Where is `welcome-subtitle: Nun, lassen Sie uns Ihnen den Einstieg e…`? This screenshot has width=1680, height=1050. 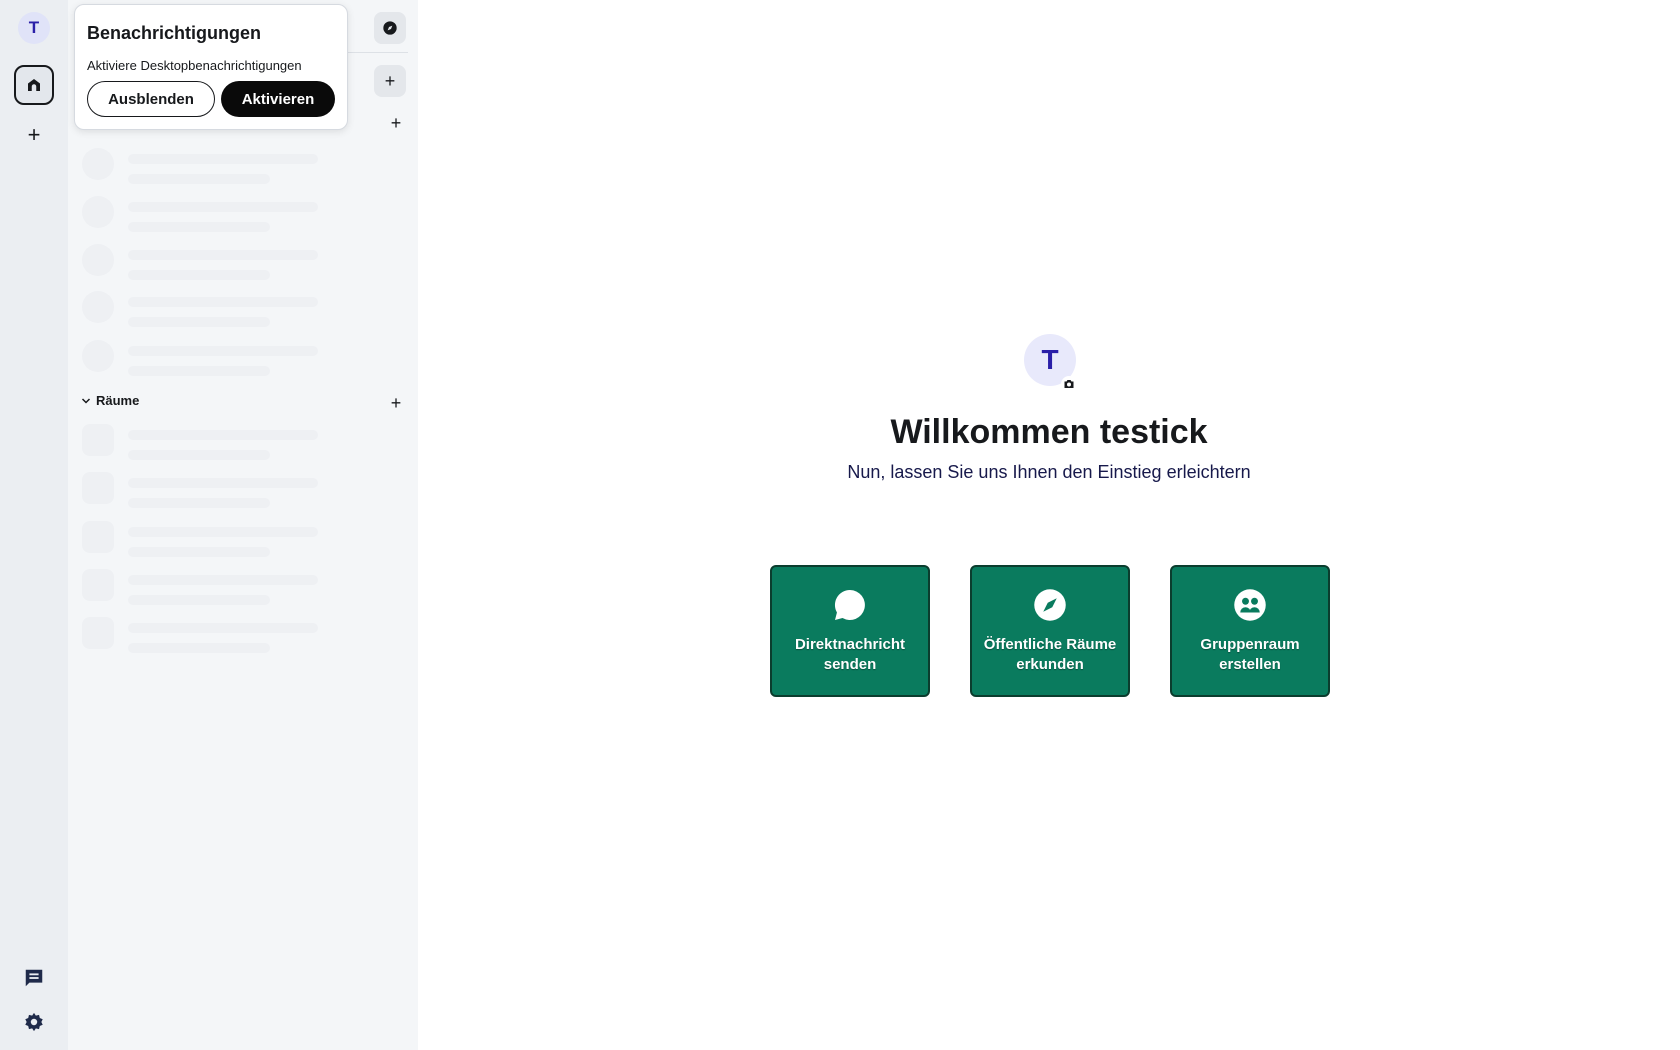 welcome-subtitle: Nun, lassen Sie uns Ihnen den Einstieg e… is located at coordinates (1049, 472).